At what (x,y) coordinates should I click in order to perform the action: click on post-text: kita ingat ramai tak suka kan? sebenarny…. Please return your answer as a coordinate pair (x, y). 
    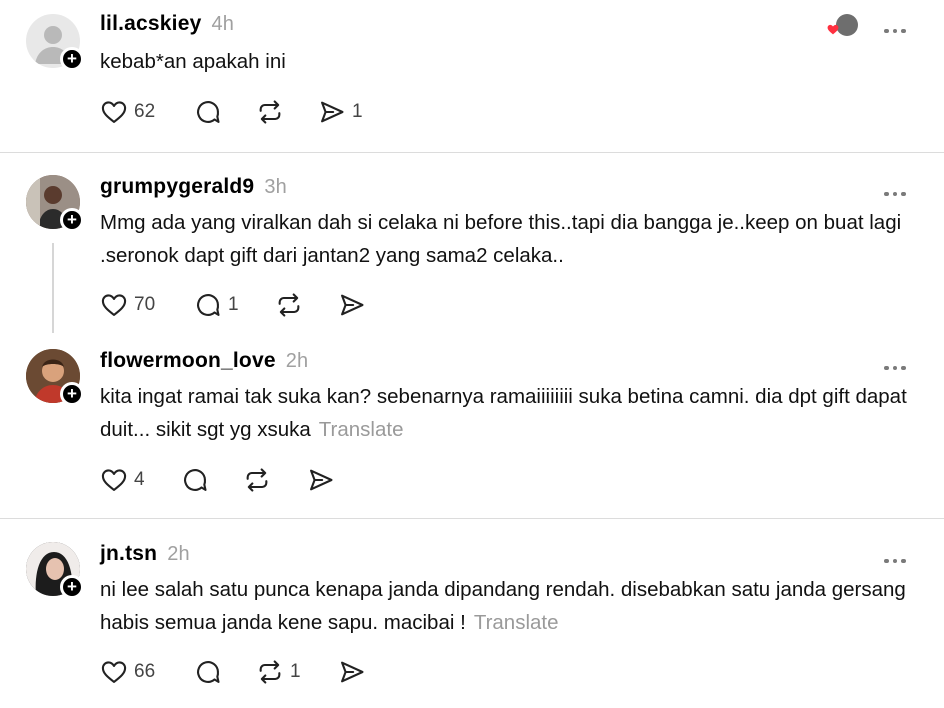
    Looking at the image, I should click on (503, 413).